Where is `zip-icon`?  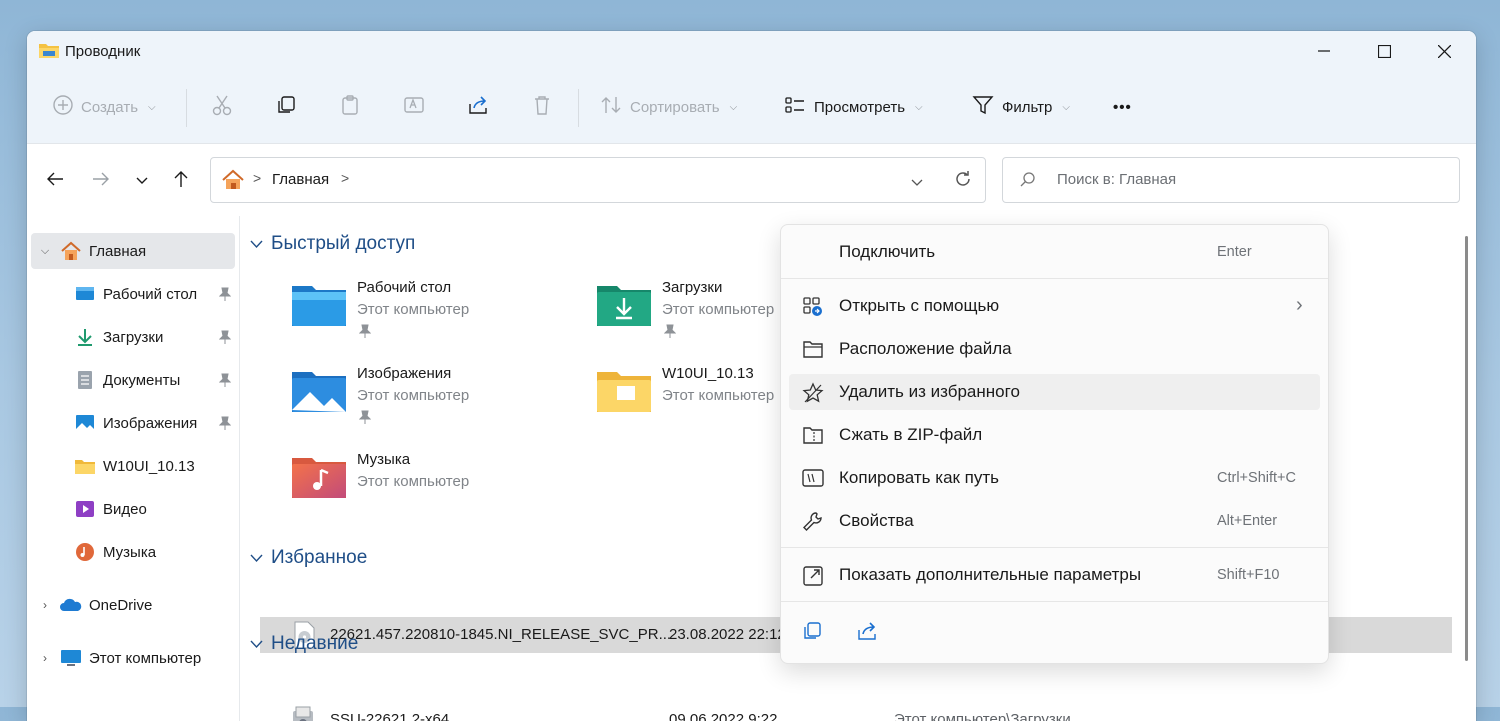 zip-icon is located at coordinates (813, 436).